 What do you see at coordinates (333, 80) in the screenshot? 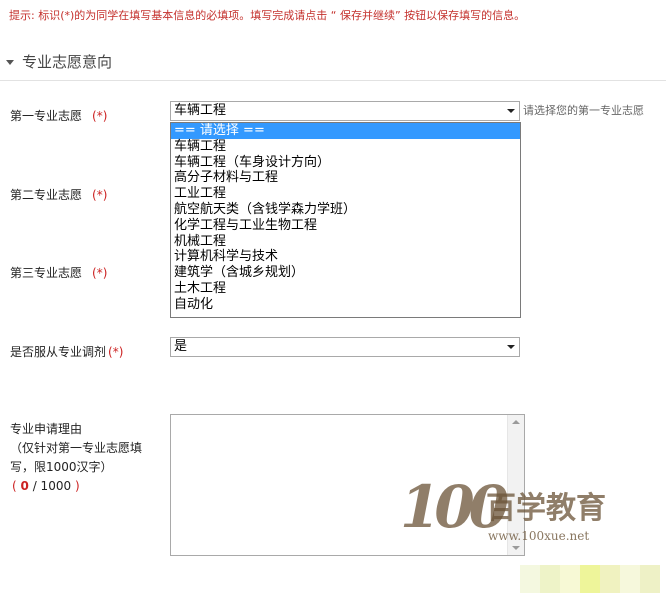
I see `section-divider` at bounding box center [333, 80].